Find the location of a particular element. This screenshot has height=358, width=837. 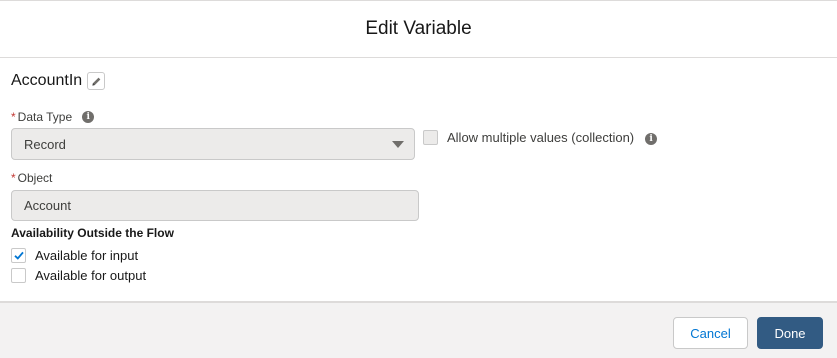

object-value: Account is located at coordinates (47, 205).